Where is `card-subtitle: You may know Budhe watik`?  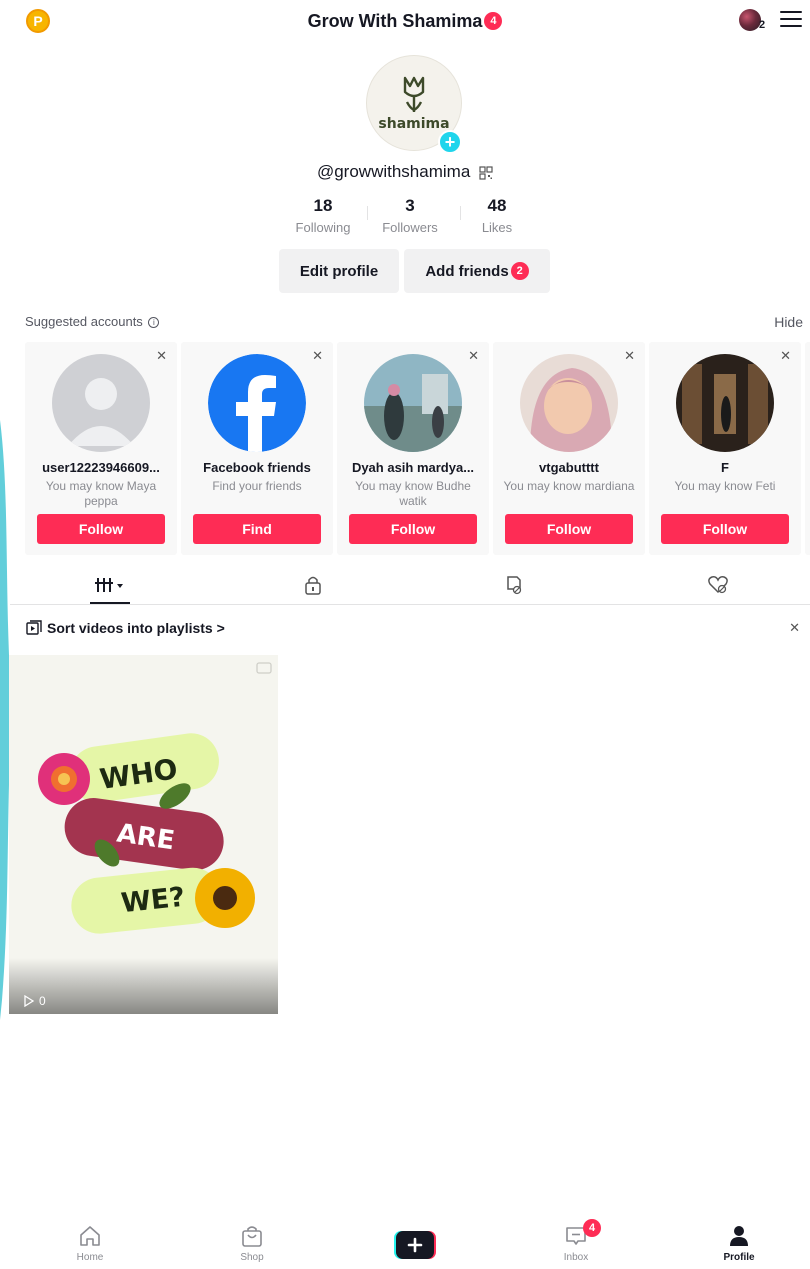
card-subtitle: You may know Budhe watik is located at coordinates (413, 493).